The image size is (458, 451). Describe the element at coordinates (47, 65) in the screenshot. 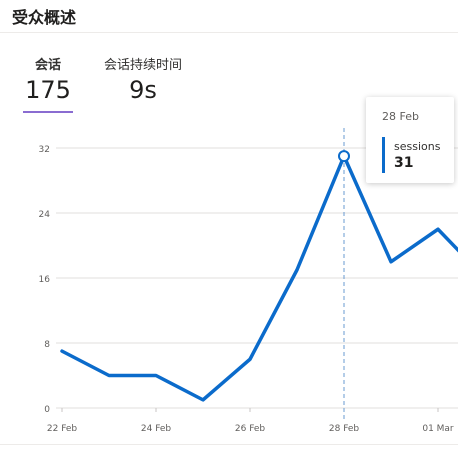

I see `metric-sessions-label: 会话` at that location.